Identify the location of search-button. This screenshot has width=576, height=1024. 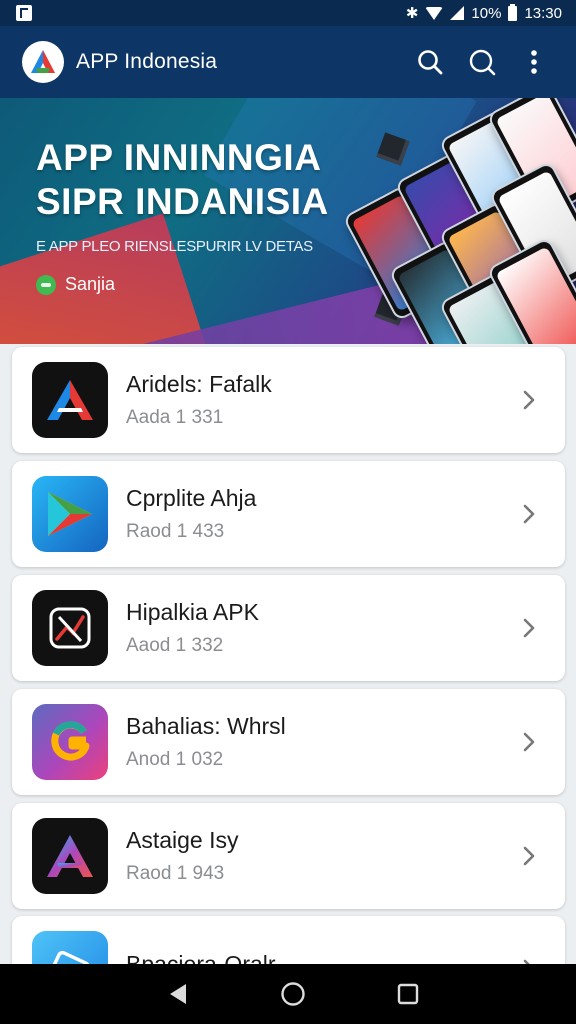
(430, 62).